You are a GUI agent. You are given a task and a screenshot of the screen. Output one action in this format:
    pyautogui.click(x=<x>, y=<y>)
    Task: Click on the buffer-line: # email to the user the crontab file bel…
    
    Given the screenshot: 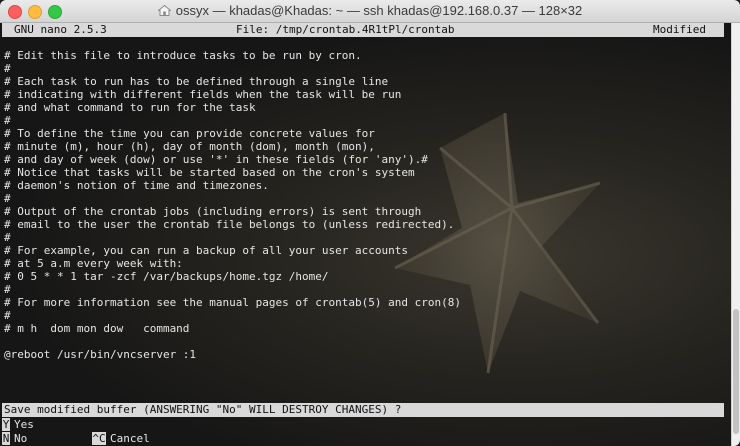 What is the action you would take?
    pyautogui.click(x=229, y=224)
    